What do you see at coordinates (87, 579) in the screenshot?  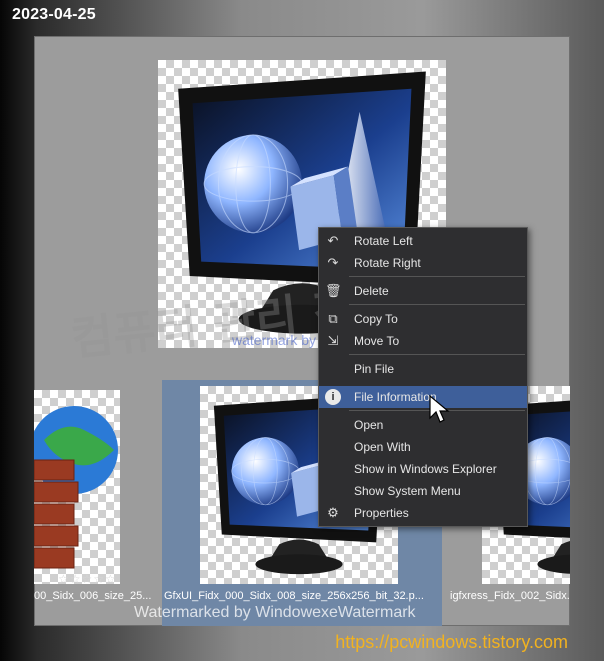 I see `rating-stars: ☆☆☆☆☆` at bounding box center [87, 579].